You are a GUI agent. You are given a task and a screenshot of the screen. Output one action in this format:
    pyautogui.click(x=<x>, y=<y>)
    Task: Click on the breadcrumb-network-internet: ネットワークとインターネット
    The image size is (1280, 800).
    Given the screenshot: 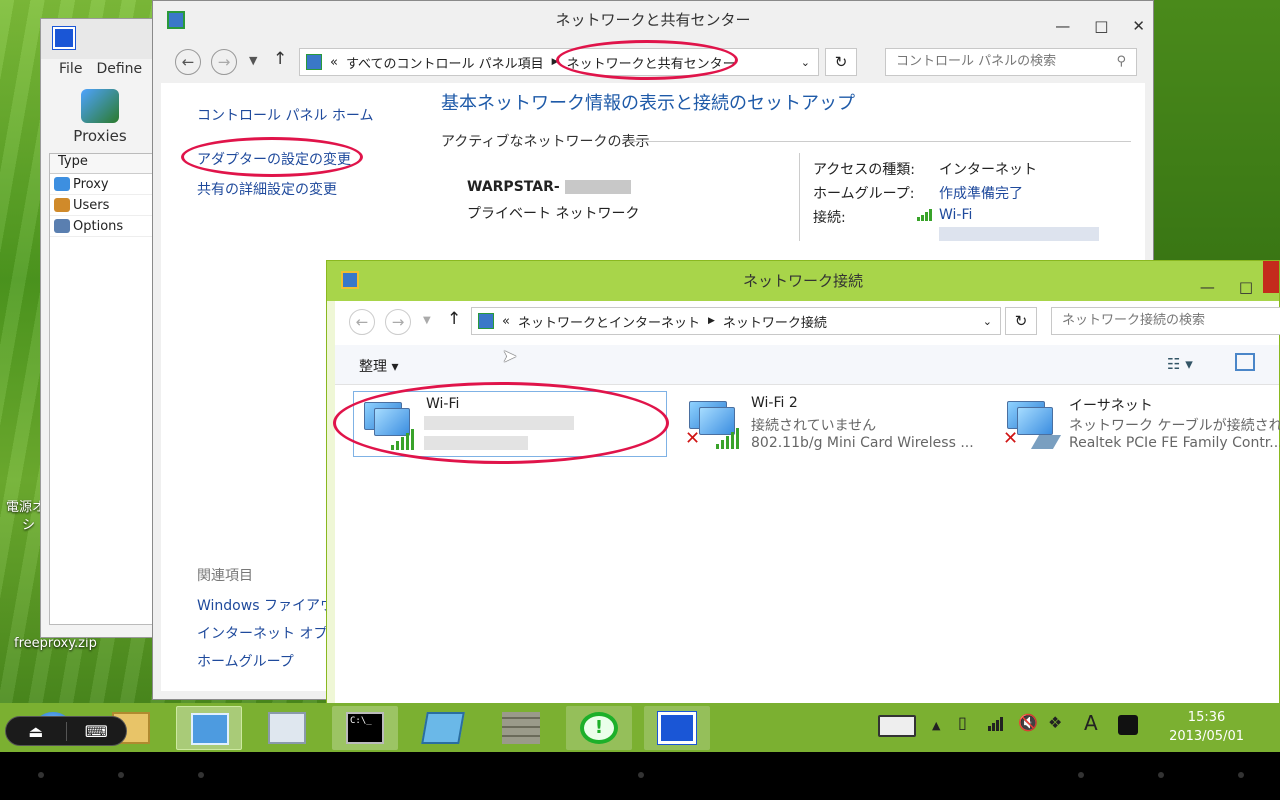 What is the action you would take?
    pyautogui.click(x=609, y=321)
    